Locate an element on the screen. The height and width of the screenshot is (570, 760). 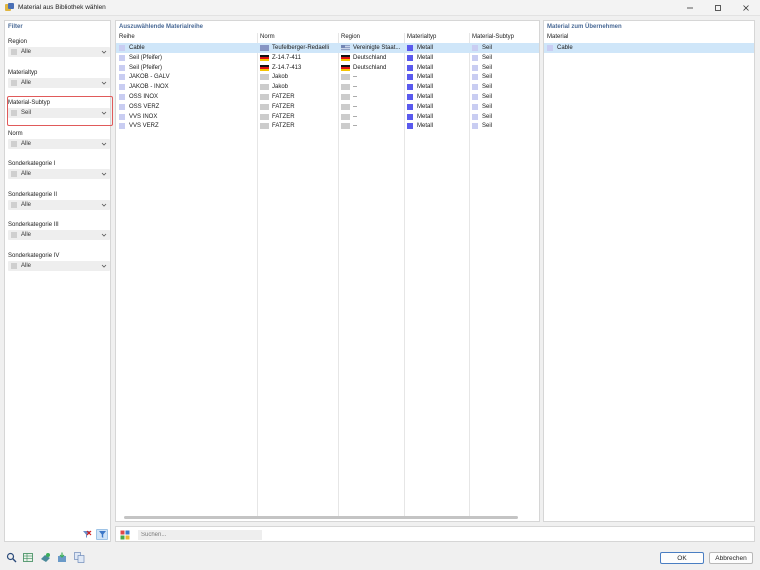
filter-group: Sonderkategorie II Alle is located at coordinates (59, 200).